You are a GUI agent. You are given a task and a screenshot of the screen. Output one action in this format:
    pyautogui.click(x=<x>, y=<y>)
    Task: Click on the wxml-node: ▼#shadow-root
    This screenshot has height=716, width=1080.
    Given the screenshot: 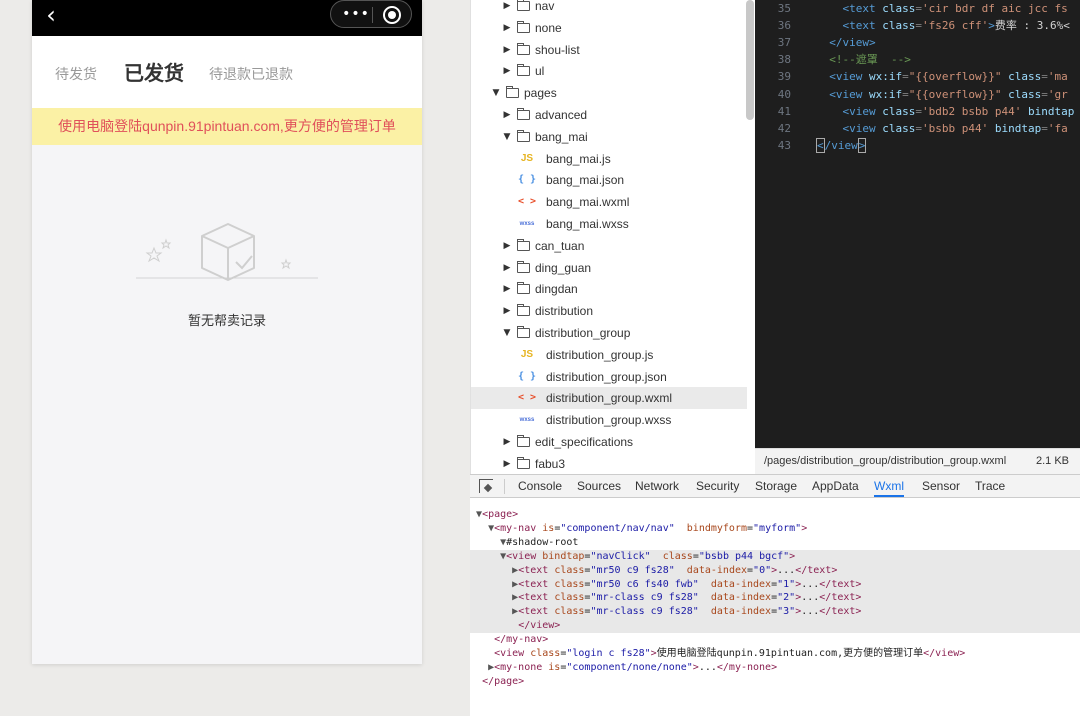 What is the action you would take?
    pyautogui.click(x=775, y=543)
    